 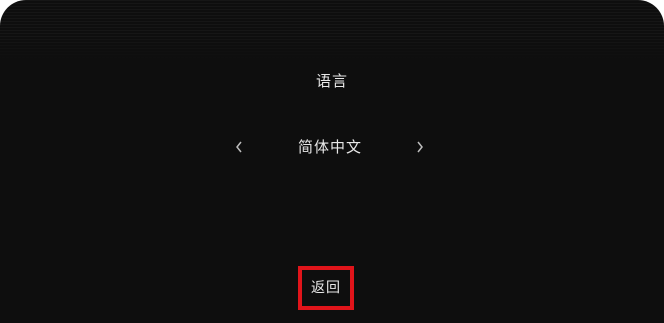 What do you see at coordinates (420, 147) in the screenshot?
I see `chevron-right-icon` at bounding box center [420, 147].